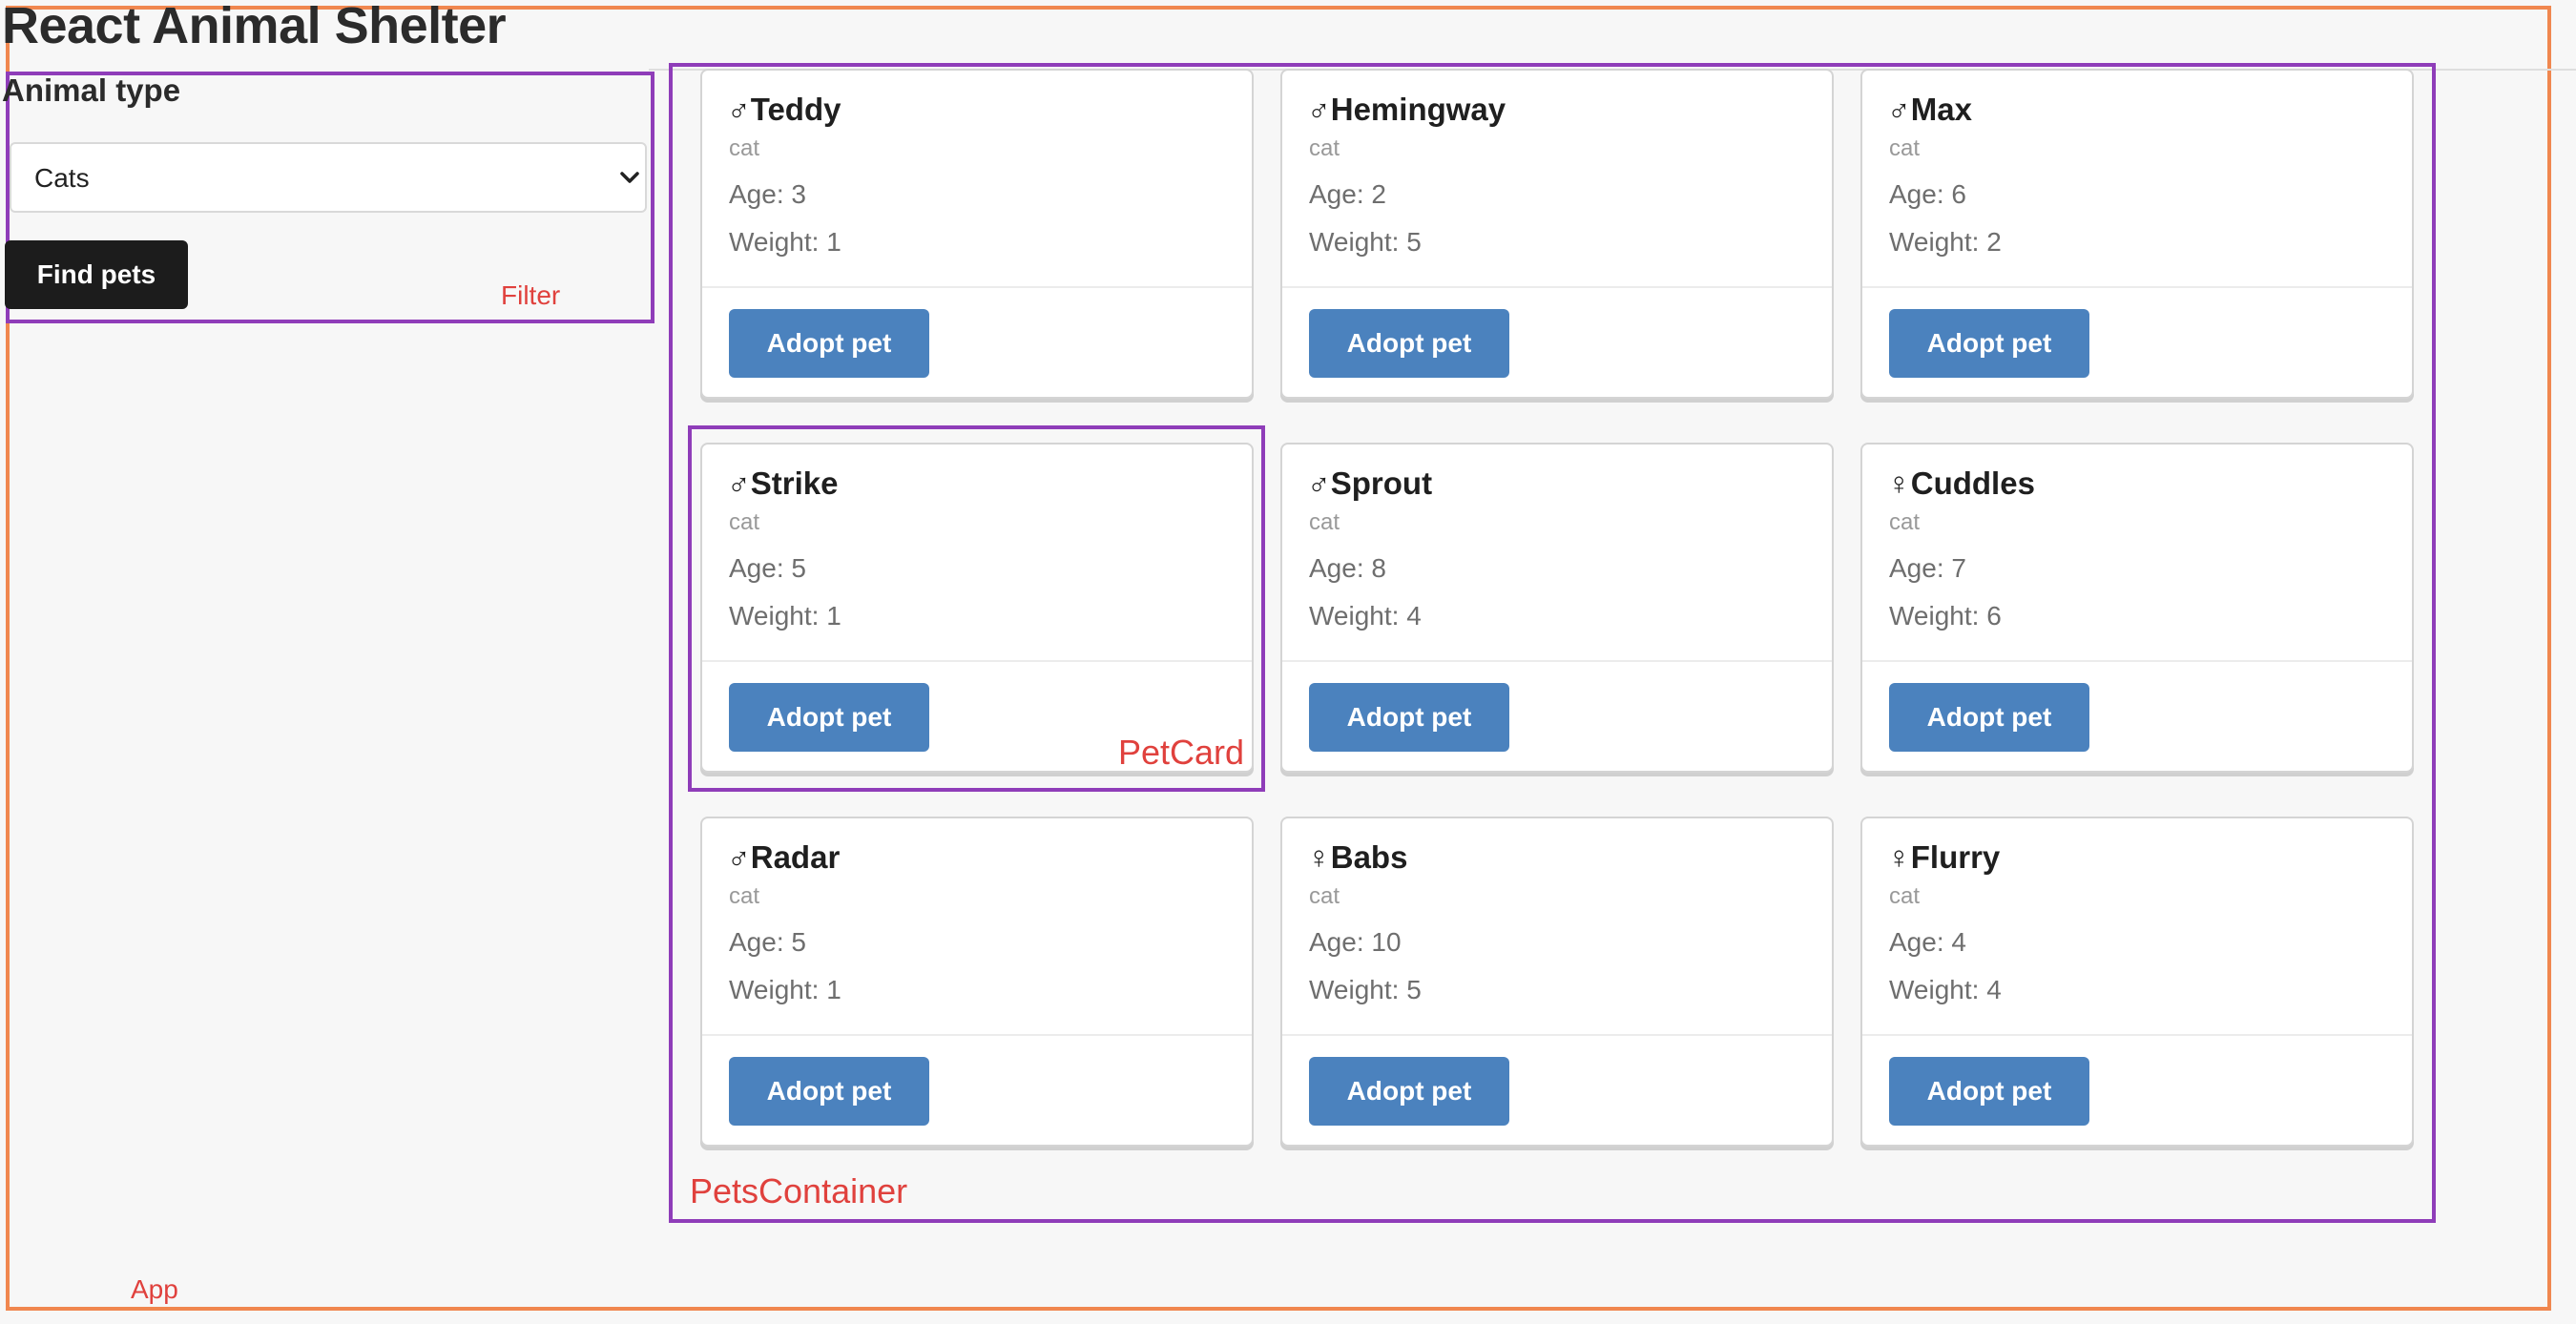 Image resolution: width=2576 pixels, height=1324 pixels. I want to click on pet-name: ♂Hemingway, so click(1406, 109).